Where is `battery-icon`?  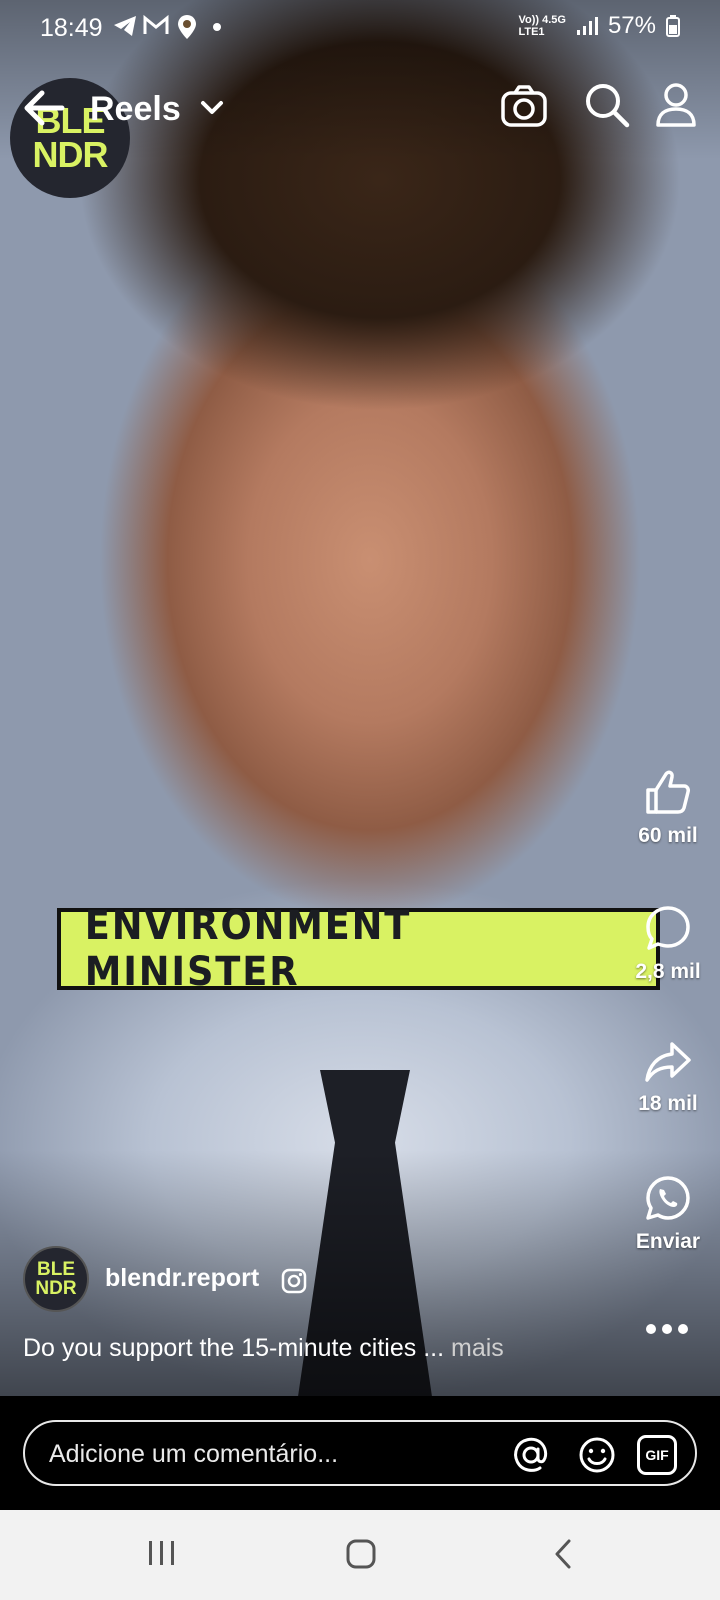
battery-icon is located at coordinates (673, 26).